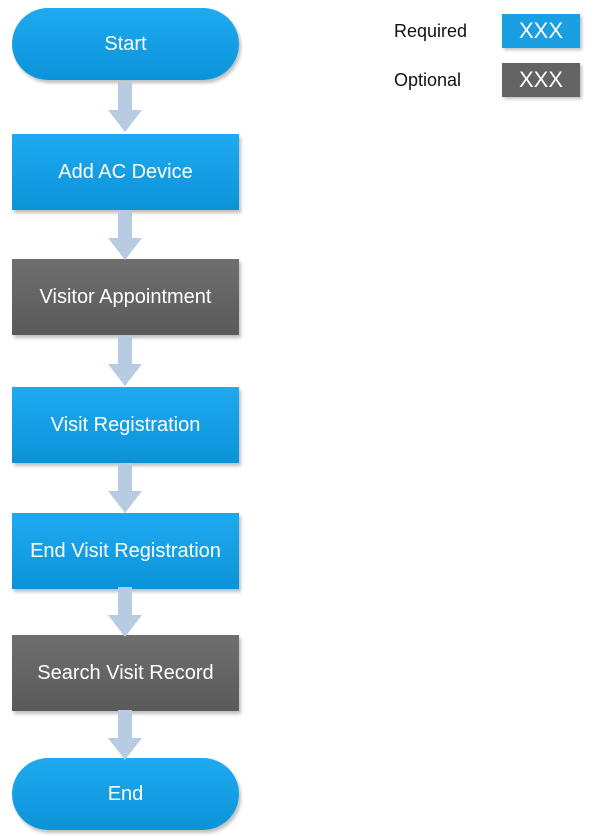 The width and height of the screenshot is (610, 836). I want to click on search-visit-record-node: Search Visit Record, so click(125, 673).